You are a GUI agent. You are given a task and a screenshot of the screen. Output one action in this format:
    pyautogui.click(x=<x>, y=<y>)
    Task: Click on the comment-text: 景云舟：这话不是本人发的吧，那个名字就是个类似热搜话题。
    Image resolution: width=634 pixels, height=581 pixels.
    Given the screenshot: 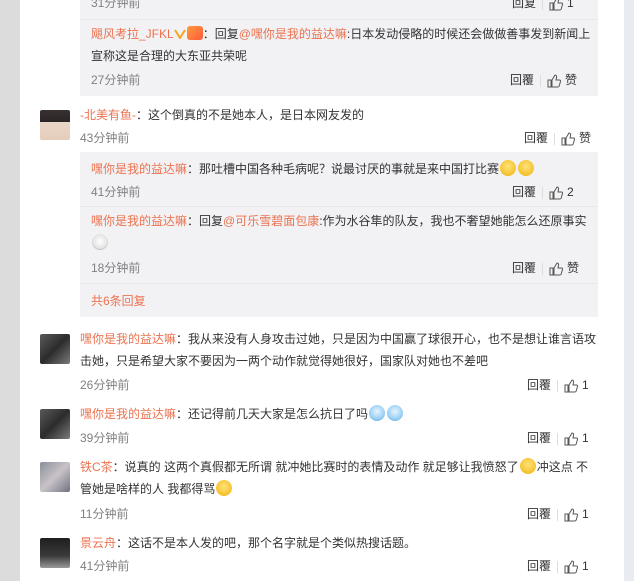 What is the action you would take?
    pyautogui.click(x=340, y=543)
    